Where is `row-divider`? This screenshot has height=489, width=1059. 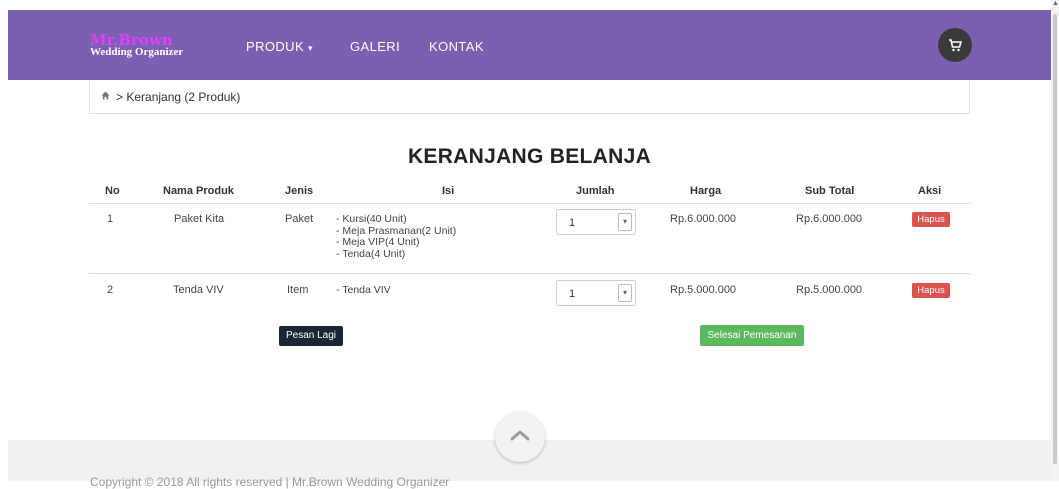 row-divider is located at coordinates (530, 273).